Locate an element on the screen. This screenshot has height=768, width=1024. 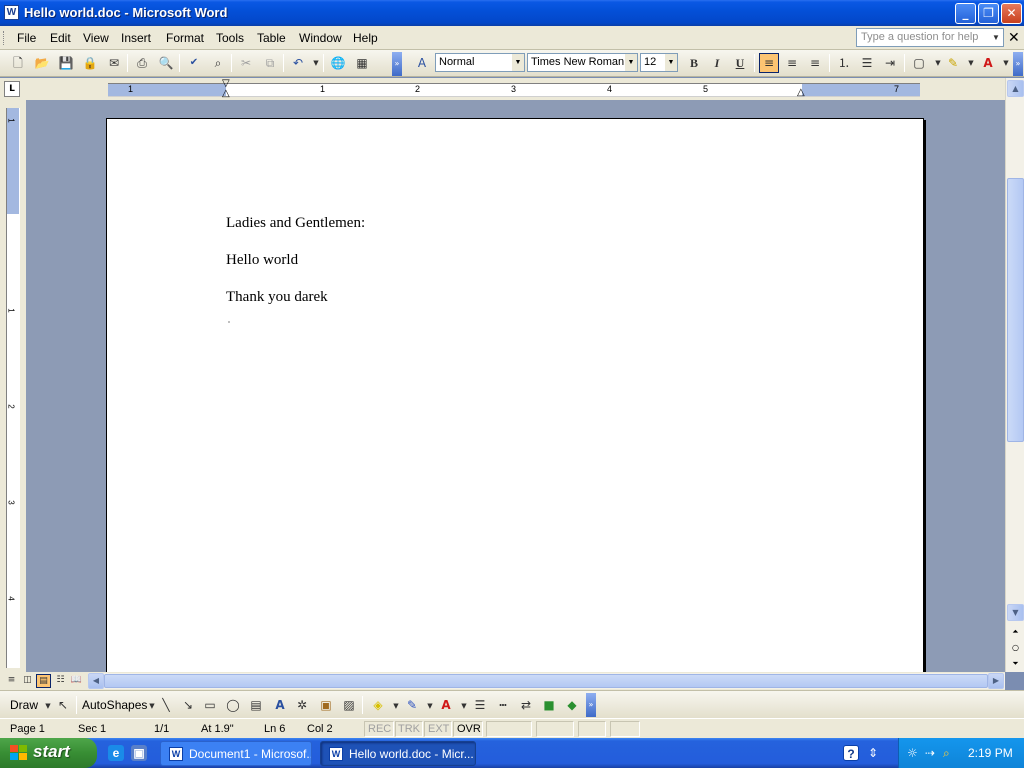
horizontal-scroll-thumb is located at coordinates (546, 681).